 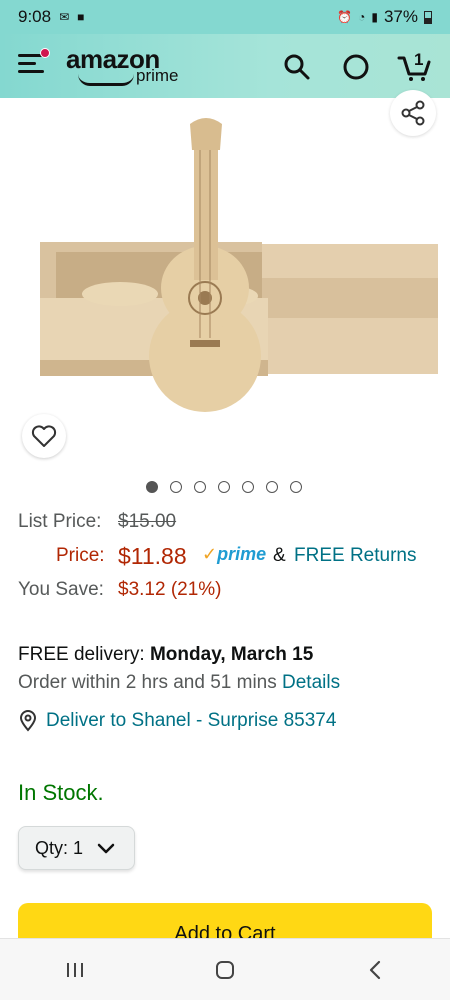 I want to click on share-icon, so click(x=413, y=113).